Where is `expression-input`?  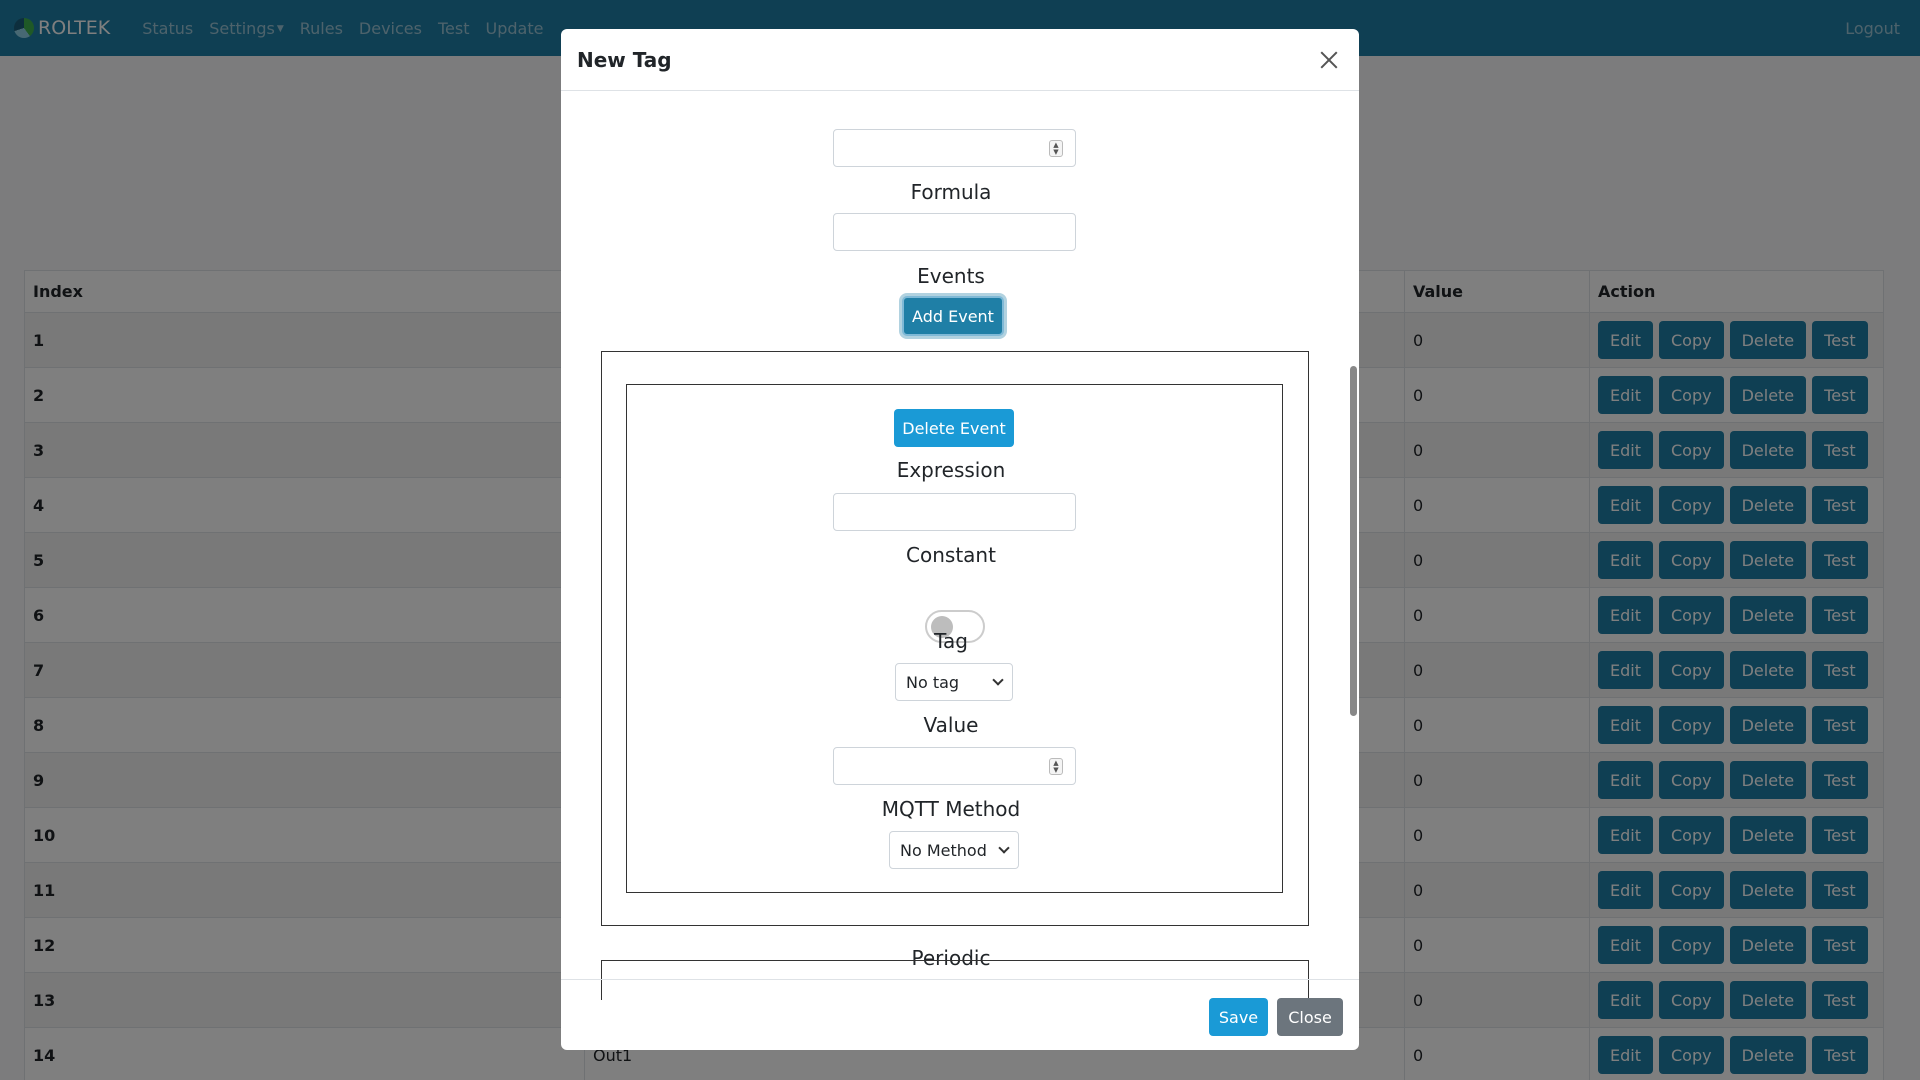
expression-input is located at coordinates (954, 512).